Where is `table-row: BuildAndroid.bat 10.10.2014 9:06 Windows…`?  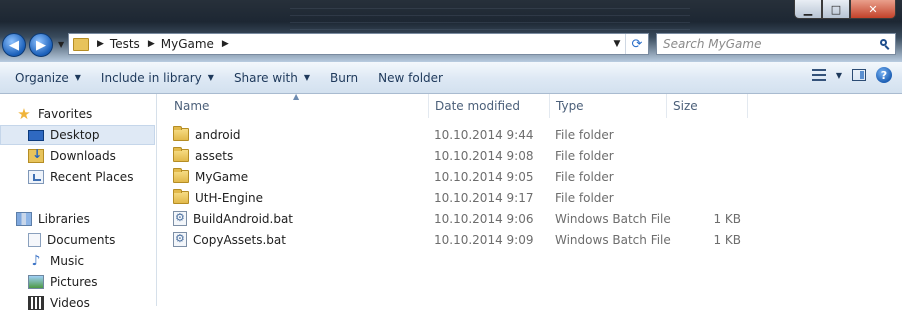
table-row: BuildAndroid.bat 10.10.2014 9:06 Windows… is located at coordinates (529, 218).